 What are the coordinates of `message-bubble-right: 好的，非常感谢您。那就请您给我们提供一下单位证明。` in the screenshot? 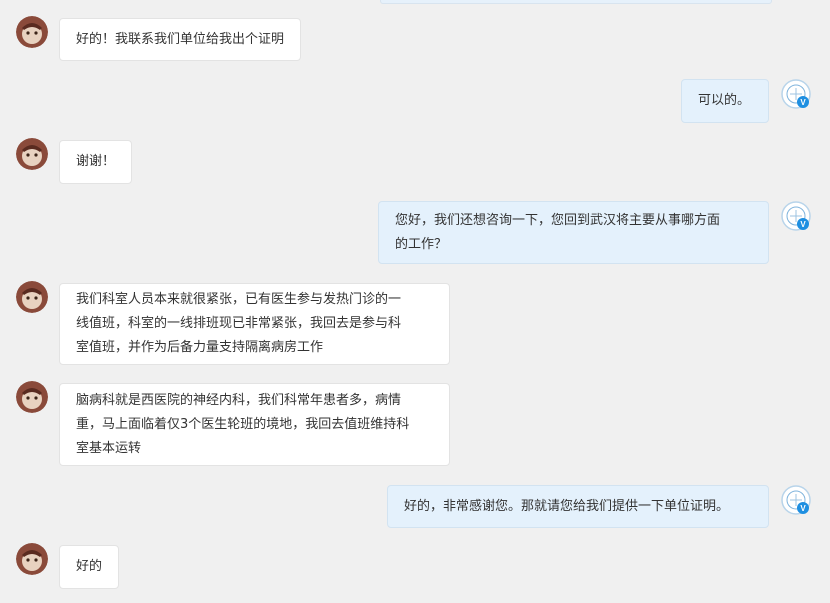 It's located at (578, 506).